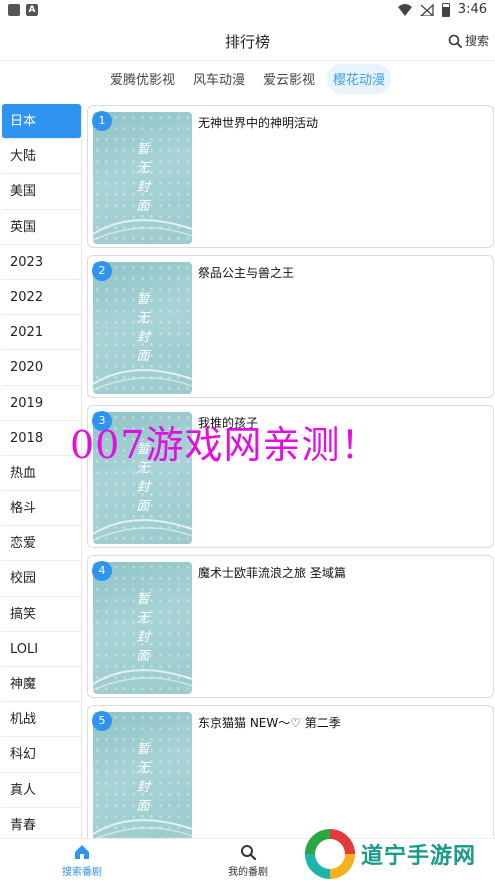 The height and width of the screenshot is (880, 495). What do you see at coordinates (290, 626) in the screenshot?
I see `anime-card: 暂无封面 4 魔术士欧菲流浪之旅 圣域篇` at bounding box center [290, 626].